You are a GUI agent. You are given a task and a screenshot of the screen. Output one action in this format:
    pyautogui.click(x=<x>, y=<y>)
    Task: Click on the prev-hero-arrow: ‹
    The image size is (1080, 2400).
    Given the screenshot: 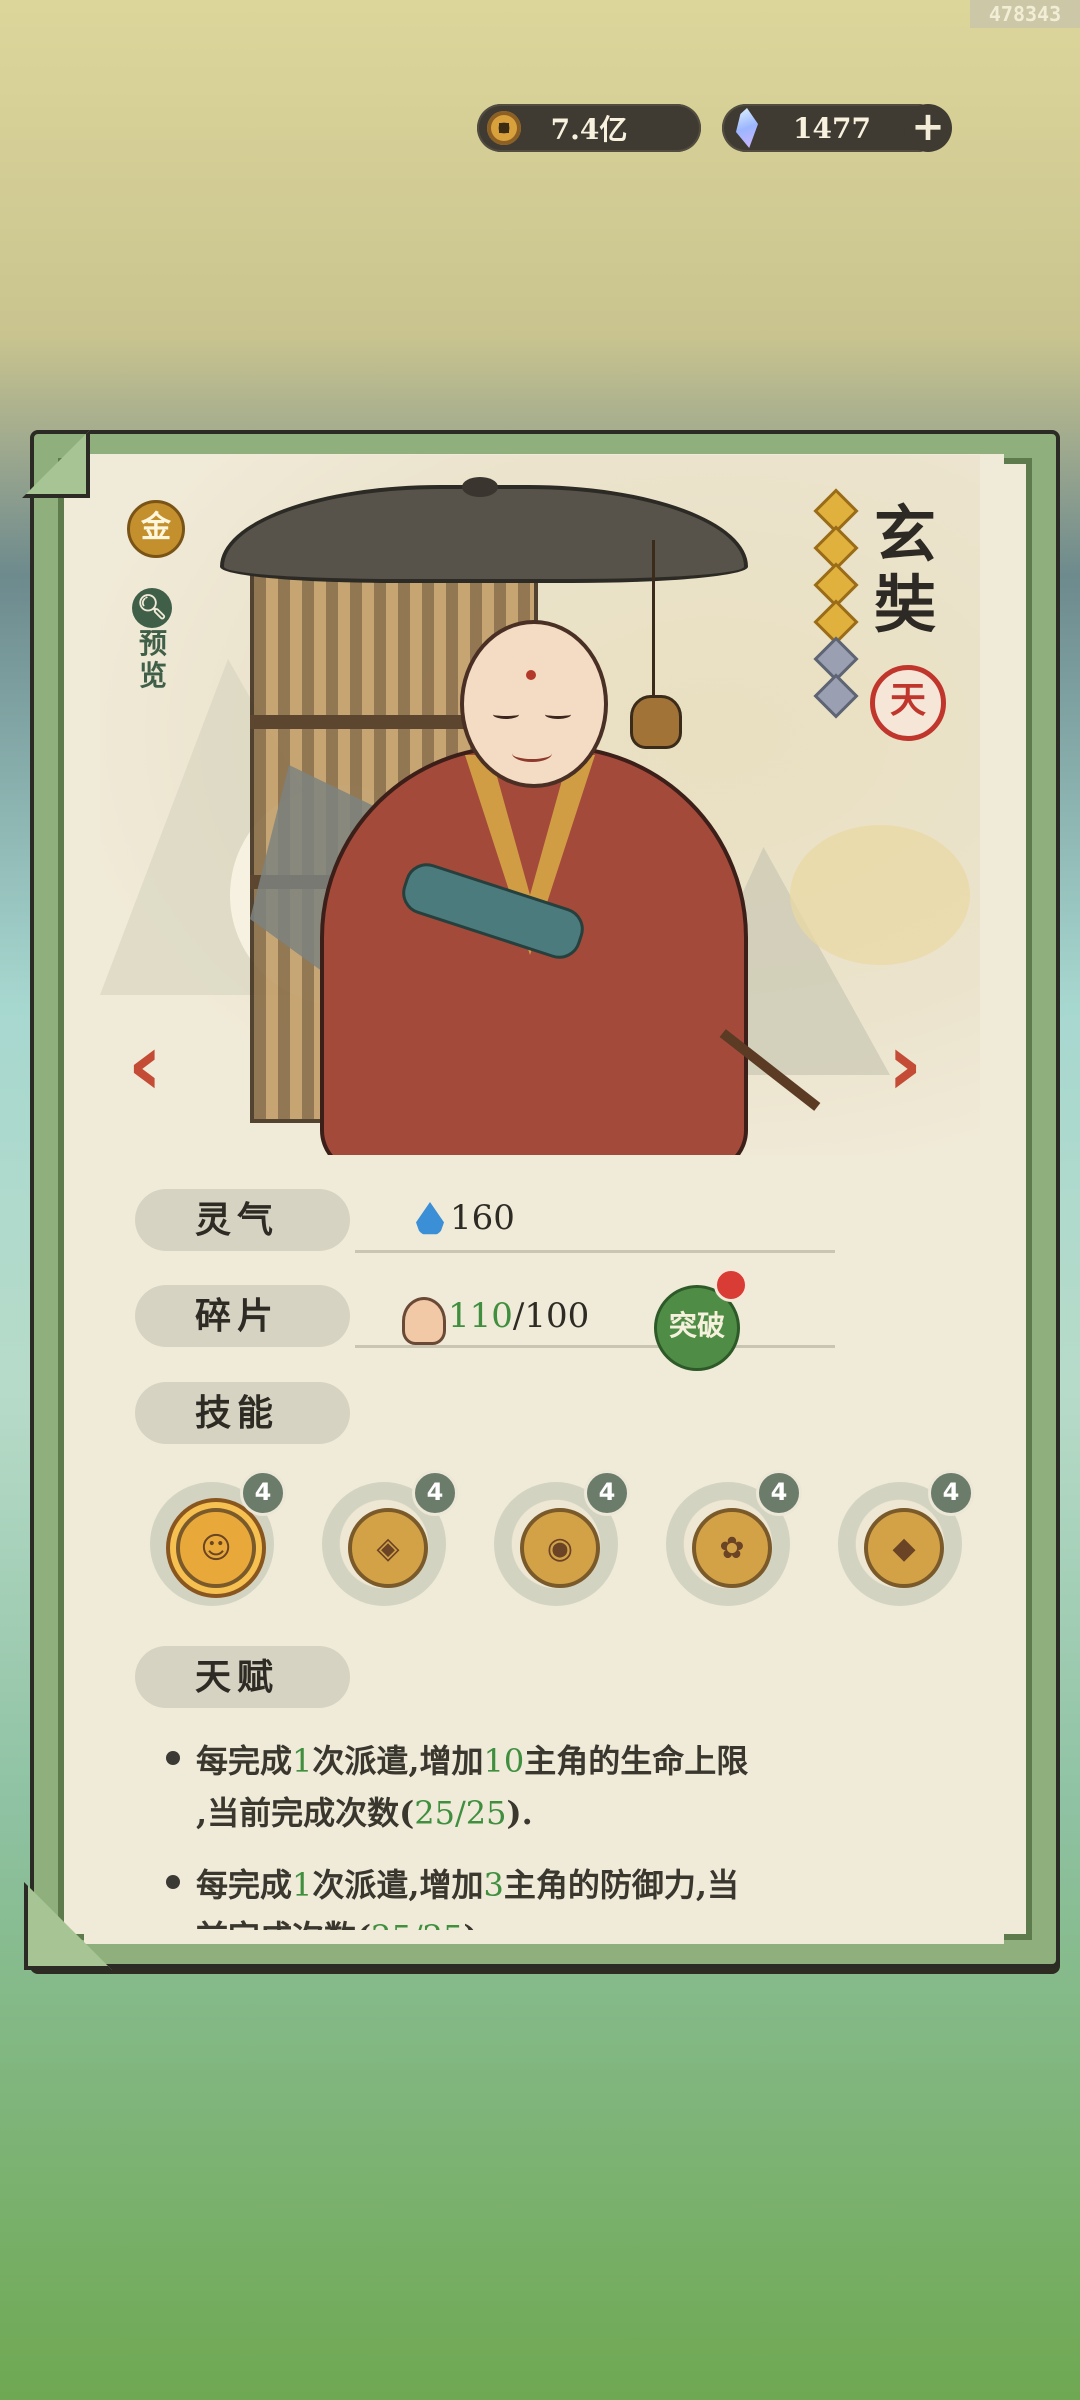 What is the action you would take?
    pyautogui.click(x=145, y=1065)
    